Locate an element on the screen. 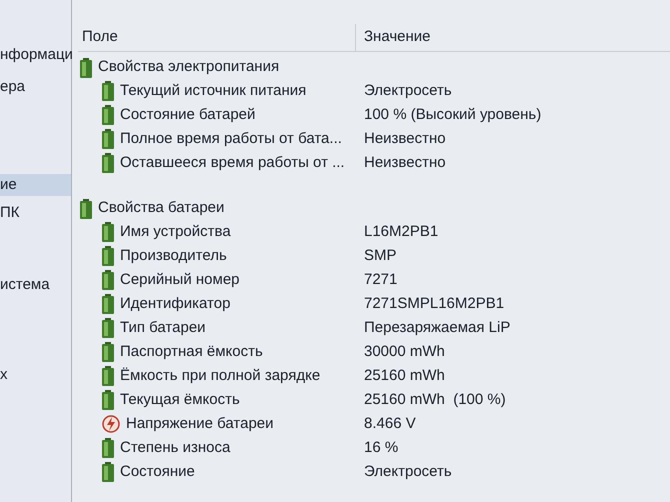 The image size is (670, 502). field-value: 8.466 V is located at coordinates (389, 424).